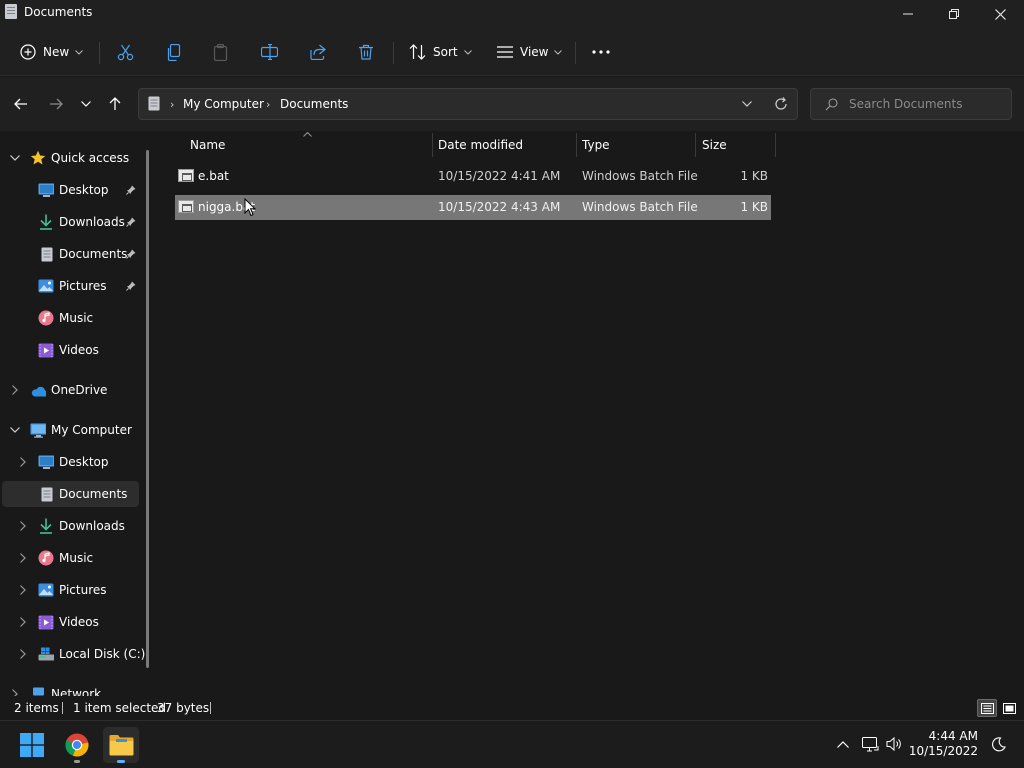 The height and width of the screenshot is (768, 1024). What do you see at coordinates (927, 104) in the screenshot?
I see `search-input` at bounding box center [927, 104].